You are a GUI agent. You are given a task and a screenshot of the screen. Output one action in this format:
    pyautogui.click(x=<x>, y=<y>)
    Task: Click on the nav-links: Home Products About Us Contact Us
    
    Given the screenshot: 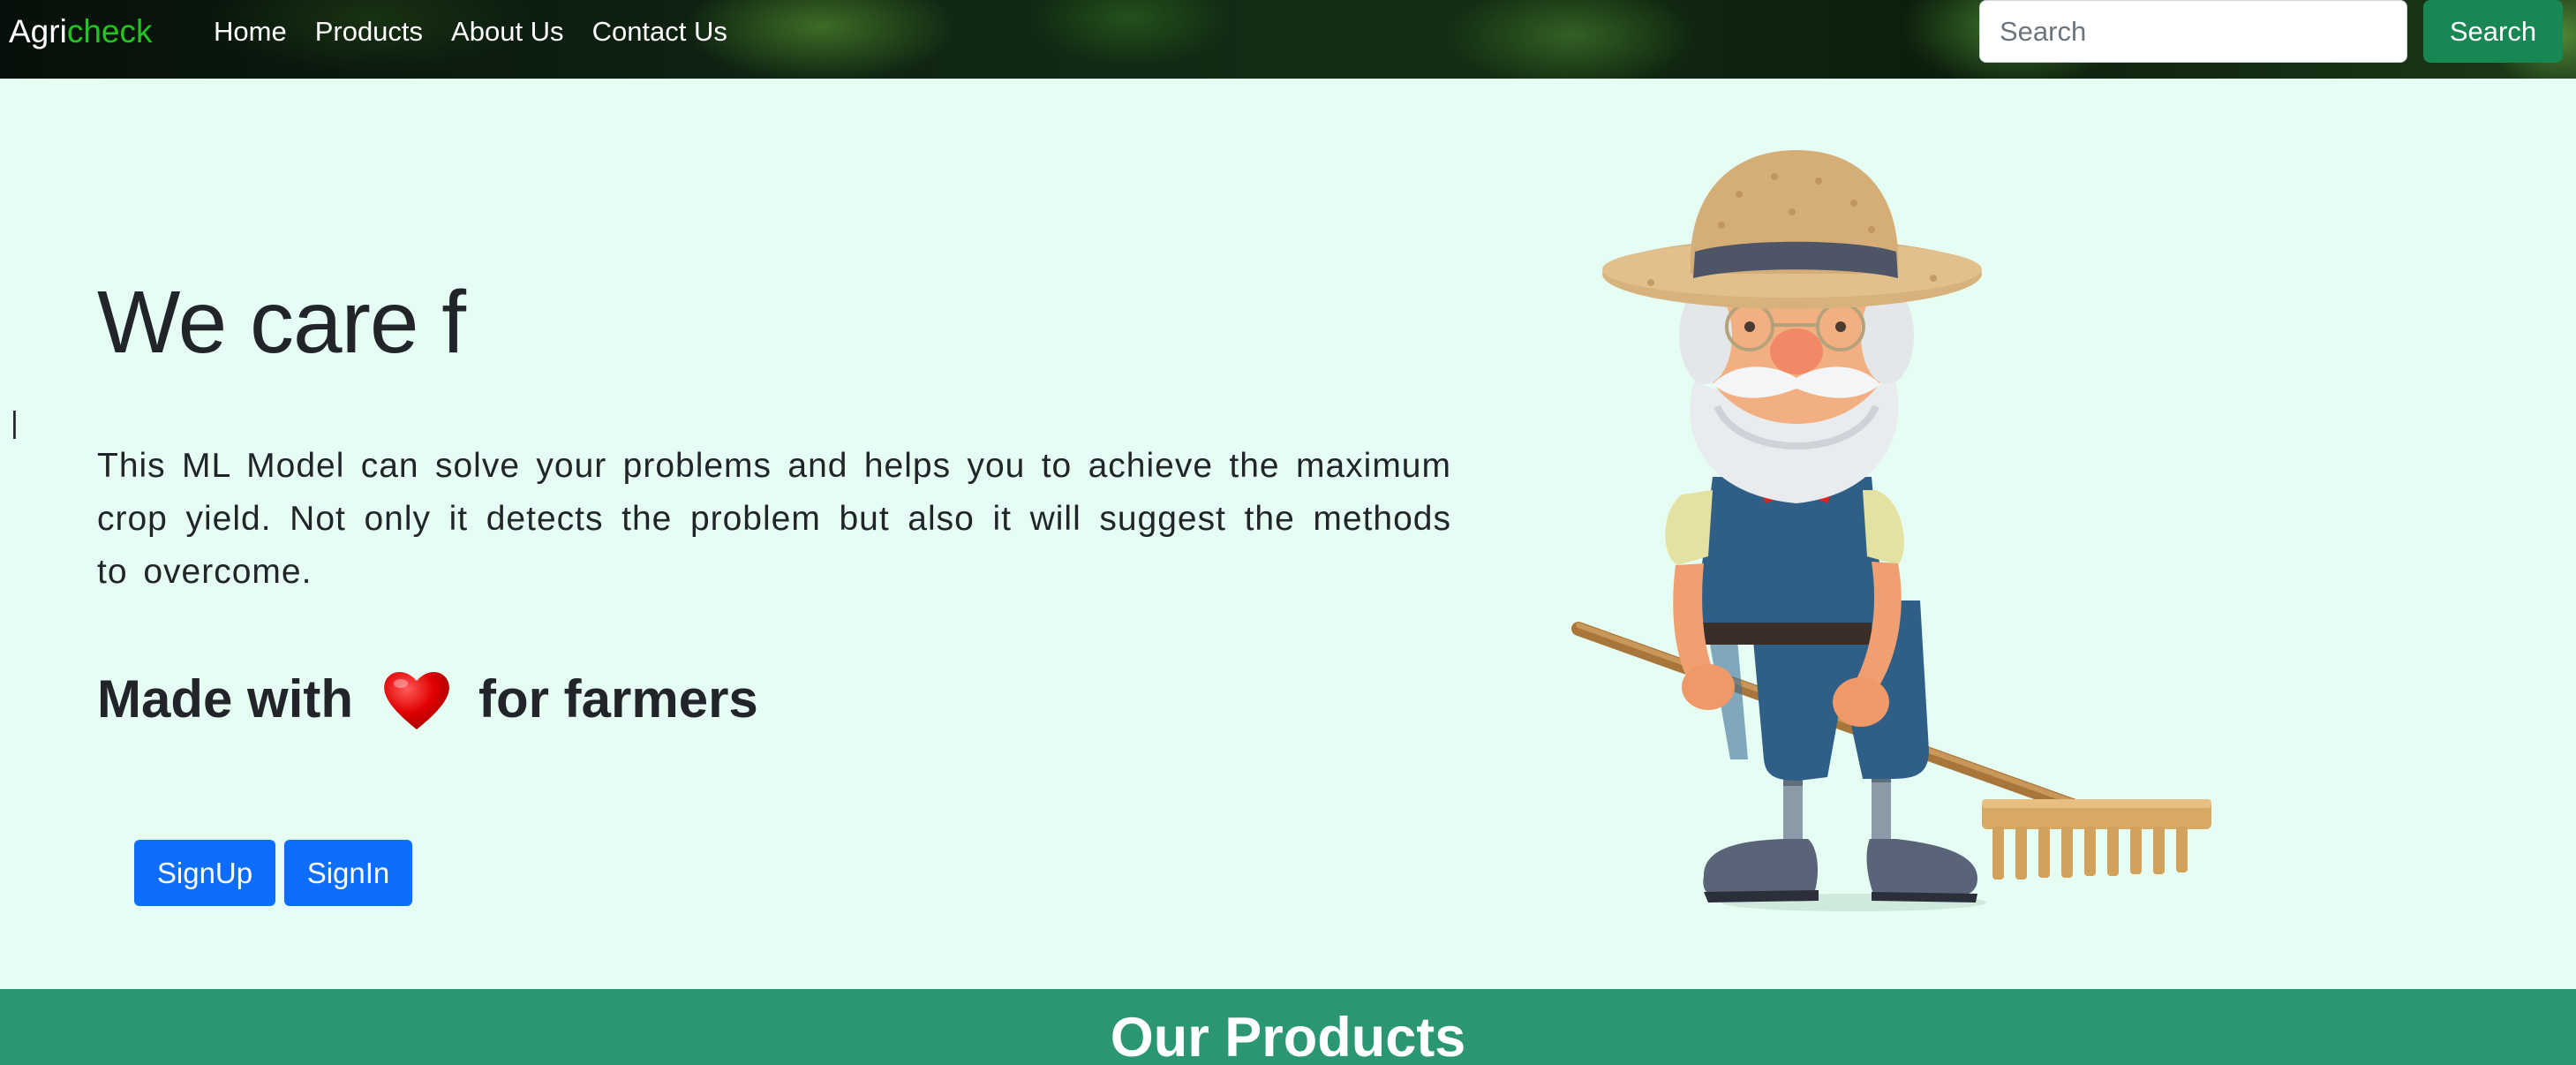 What is the action you would take?
    pyautogui.click(x=485, y=31)
    